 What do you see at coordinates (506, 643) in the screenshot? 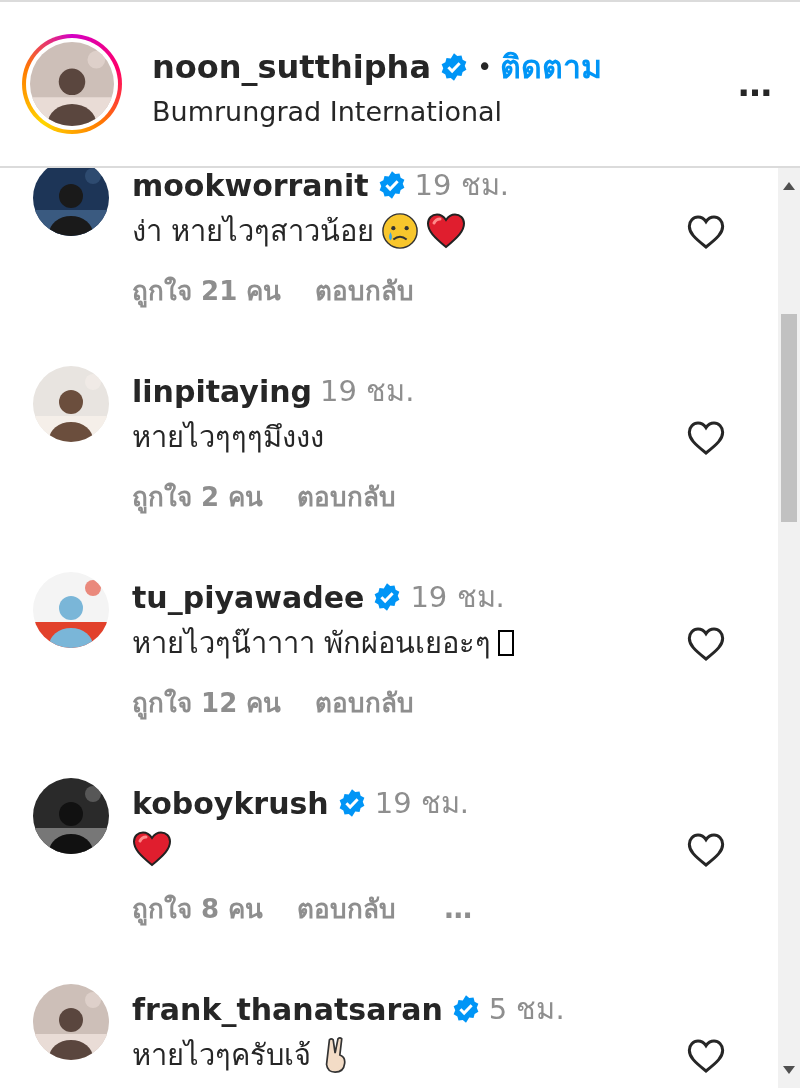
I see `missing-glyph-icon` at bounding box center [506, 643].